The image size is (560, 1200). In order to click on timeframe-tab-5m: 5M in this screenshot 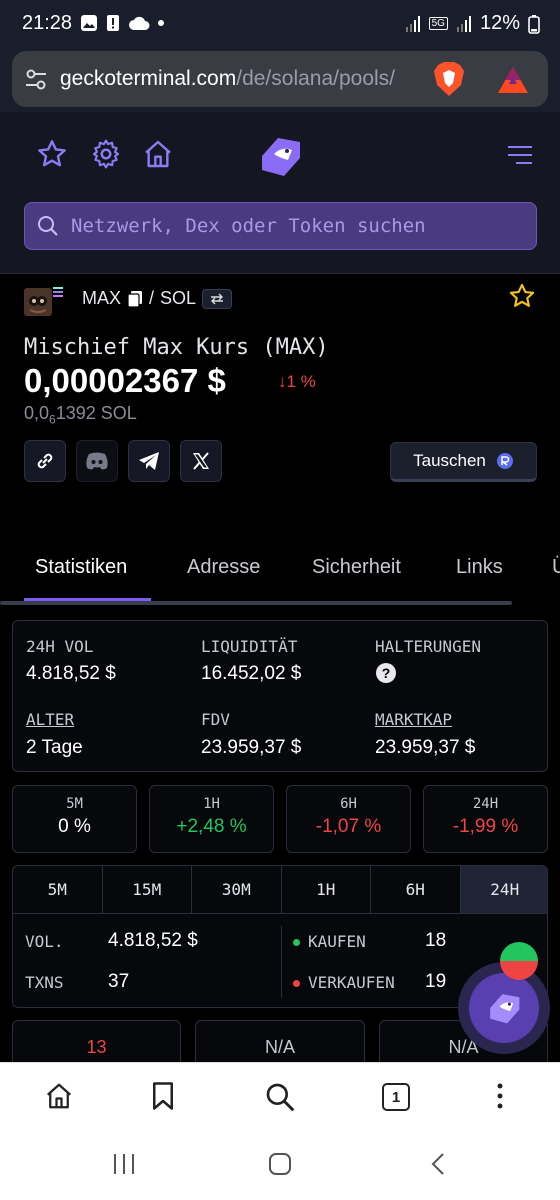, I will do `click(58, 889)`.